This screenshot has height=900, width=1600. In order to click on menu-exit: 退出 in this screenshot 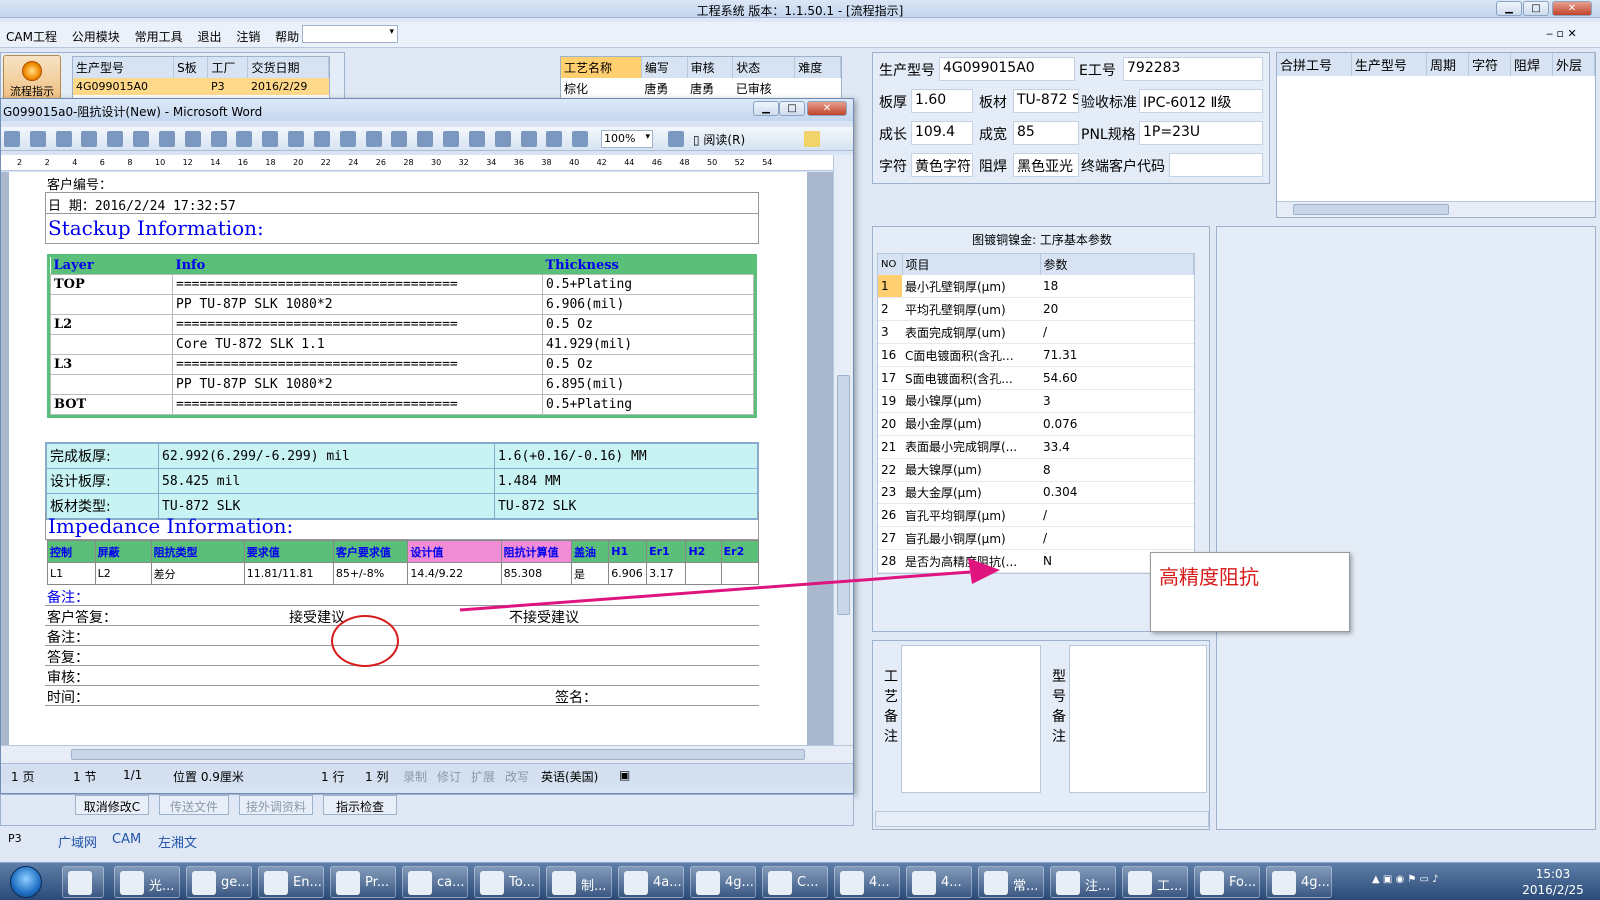, I will do `click(208, 33)`.